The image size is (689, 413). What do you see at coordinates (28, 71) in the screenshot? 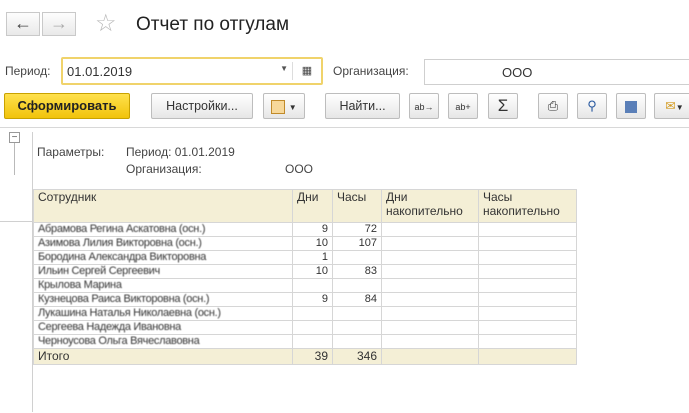
I see `period-label: Период:` at bounding box center [28, 71].